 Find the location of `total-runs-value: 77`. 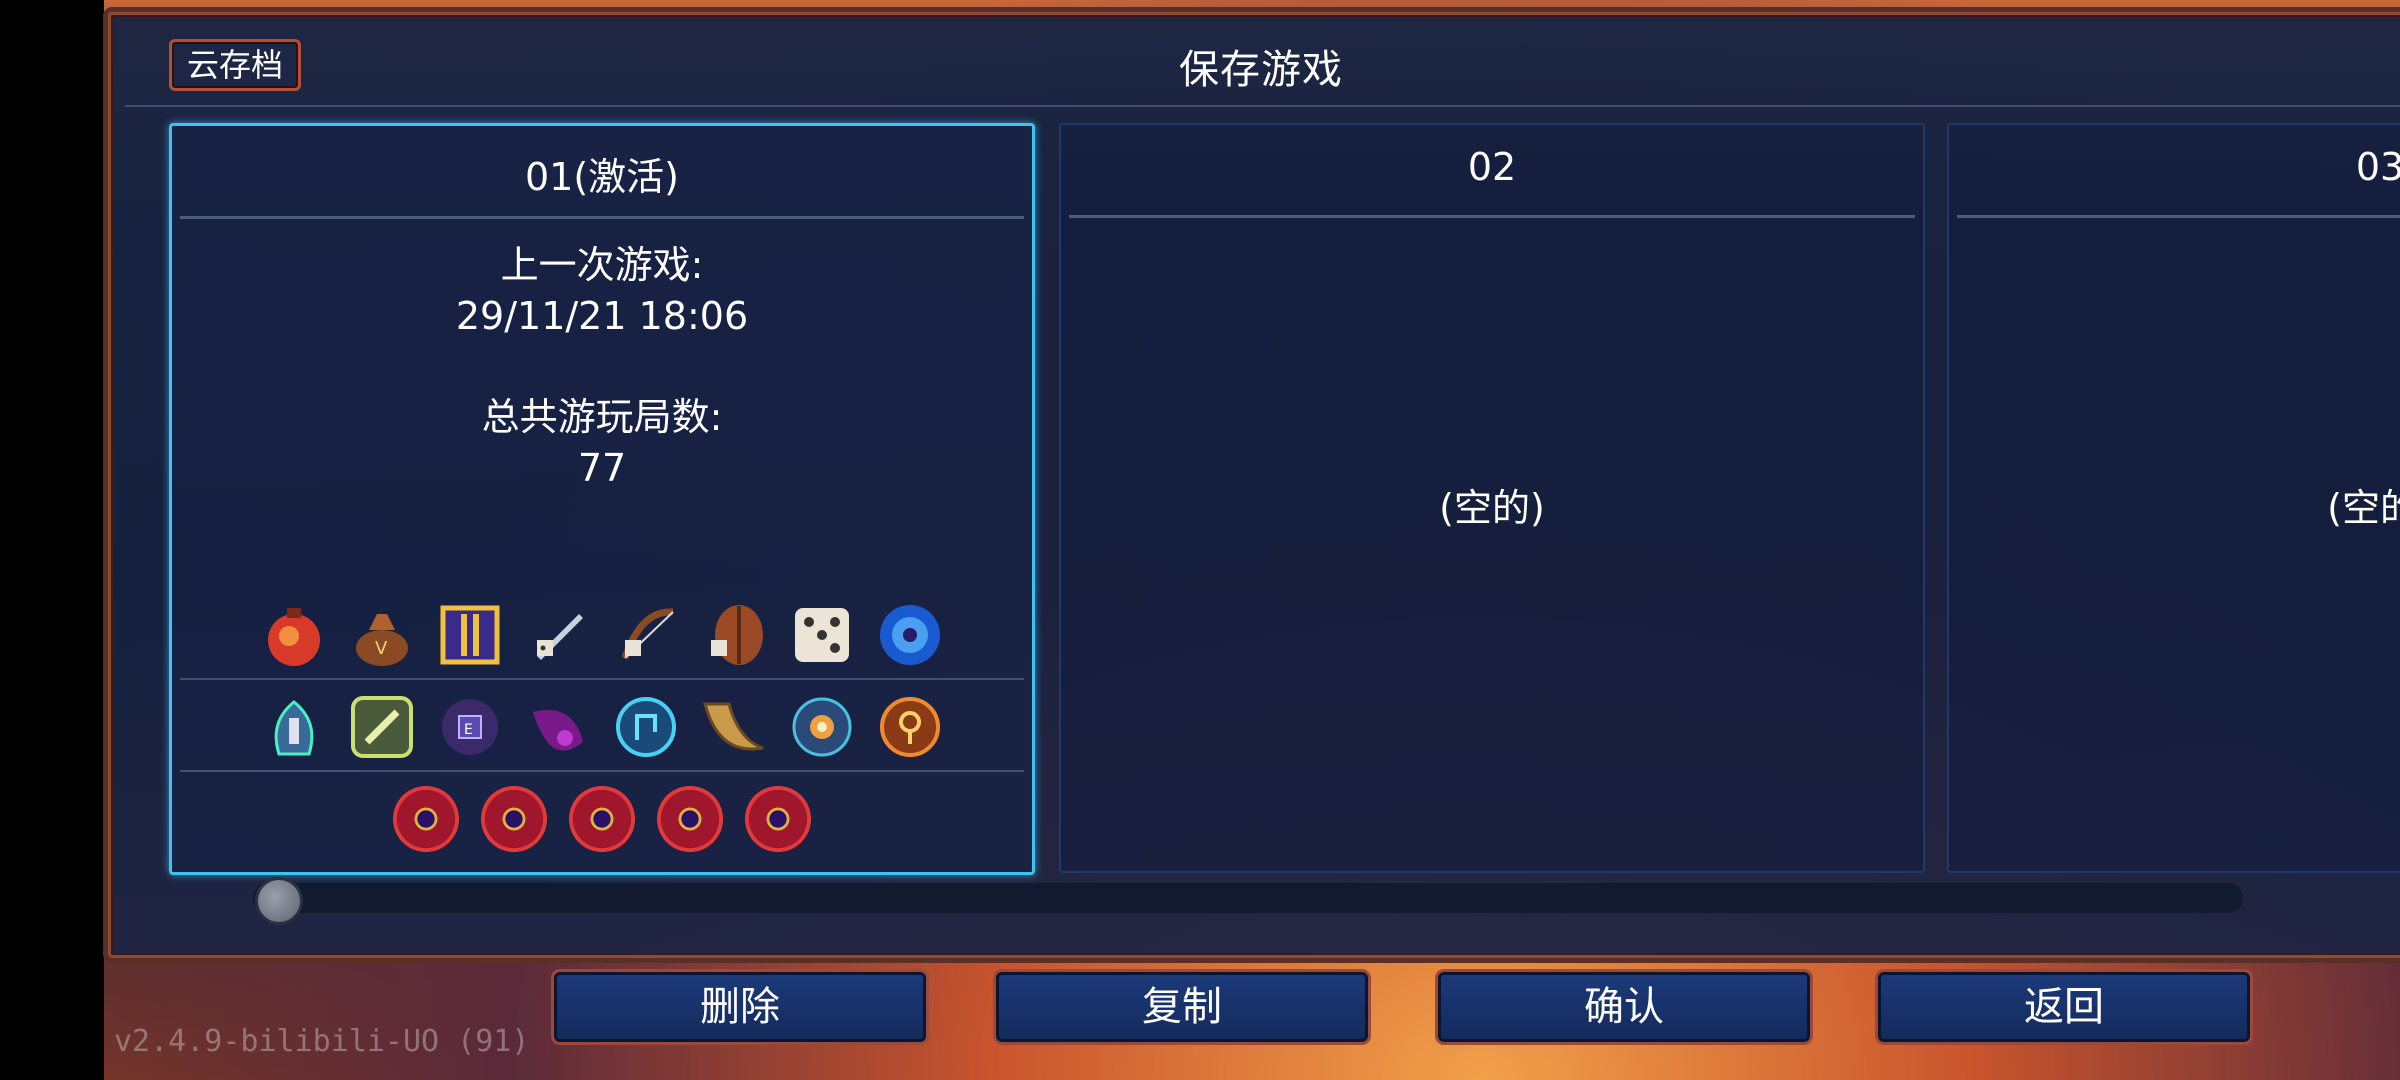

total-runs-value: 77 is located at coordinates (602, 468).